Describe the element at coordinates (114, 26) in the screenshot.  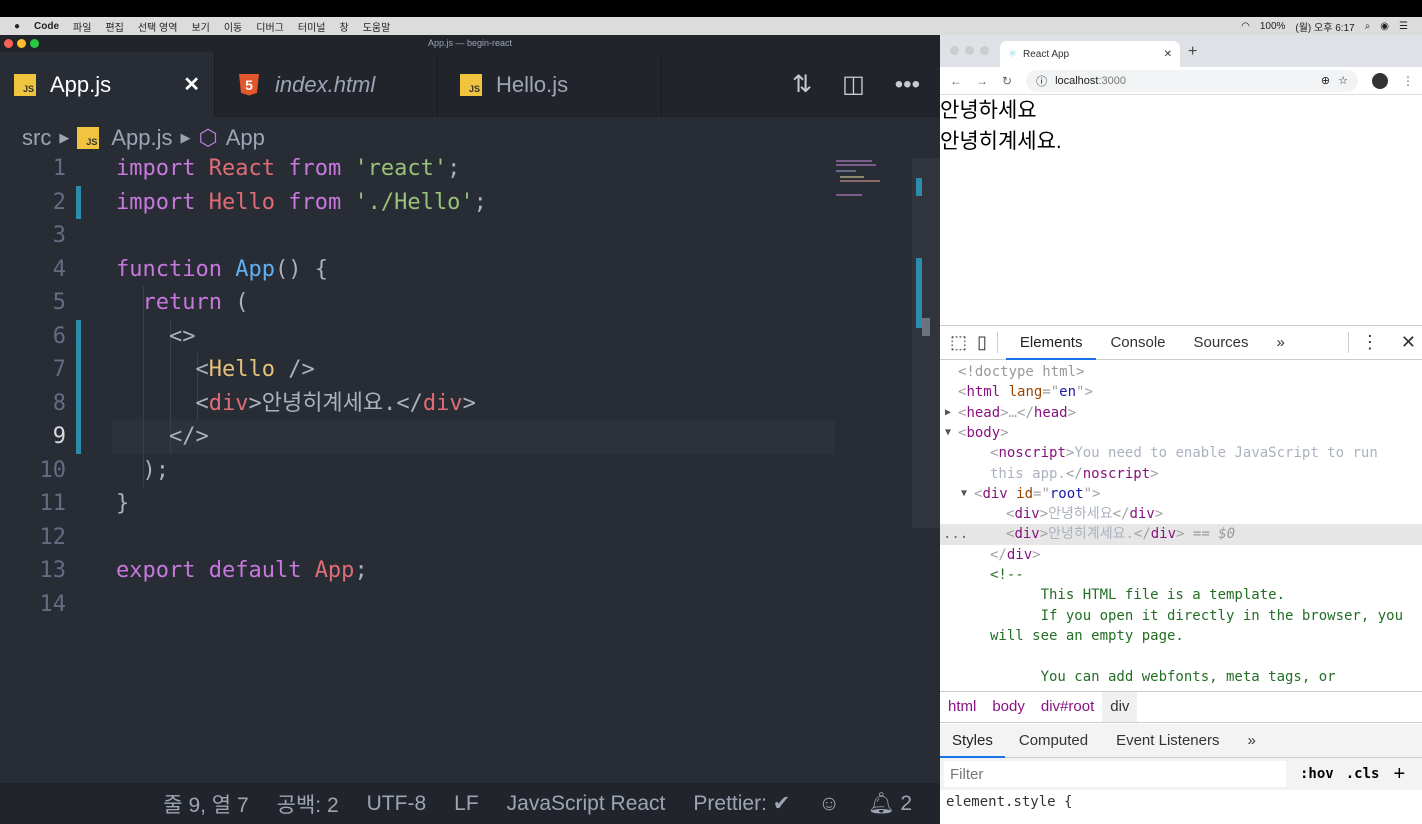
I see `menu-item: 편집` at that location.